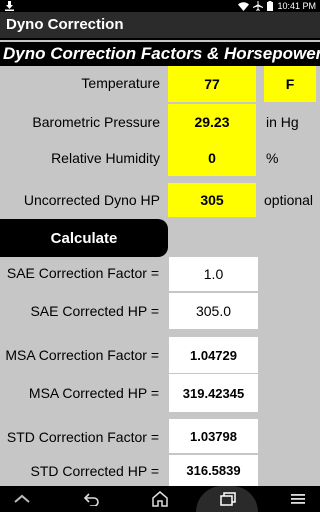 The width and height of the screenshot is (320, 512). Describe the element at coordinates (120, 83) in the screenshot. I see `temperature-label: Temperature` at that location.